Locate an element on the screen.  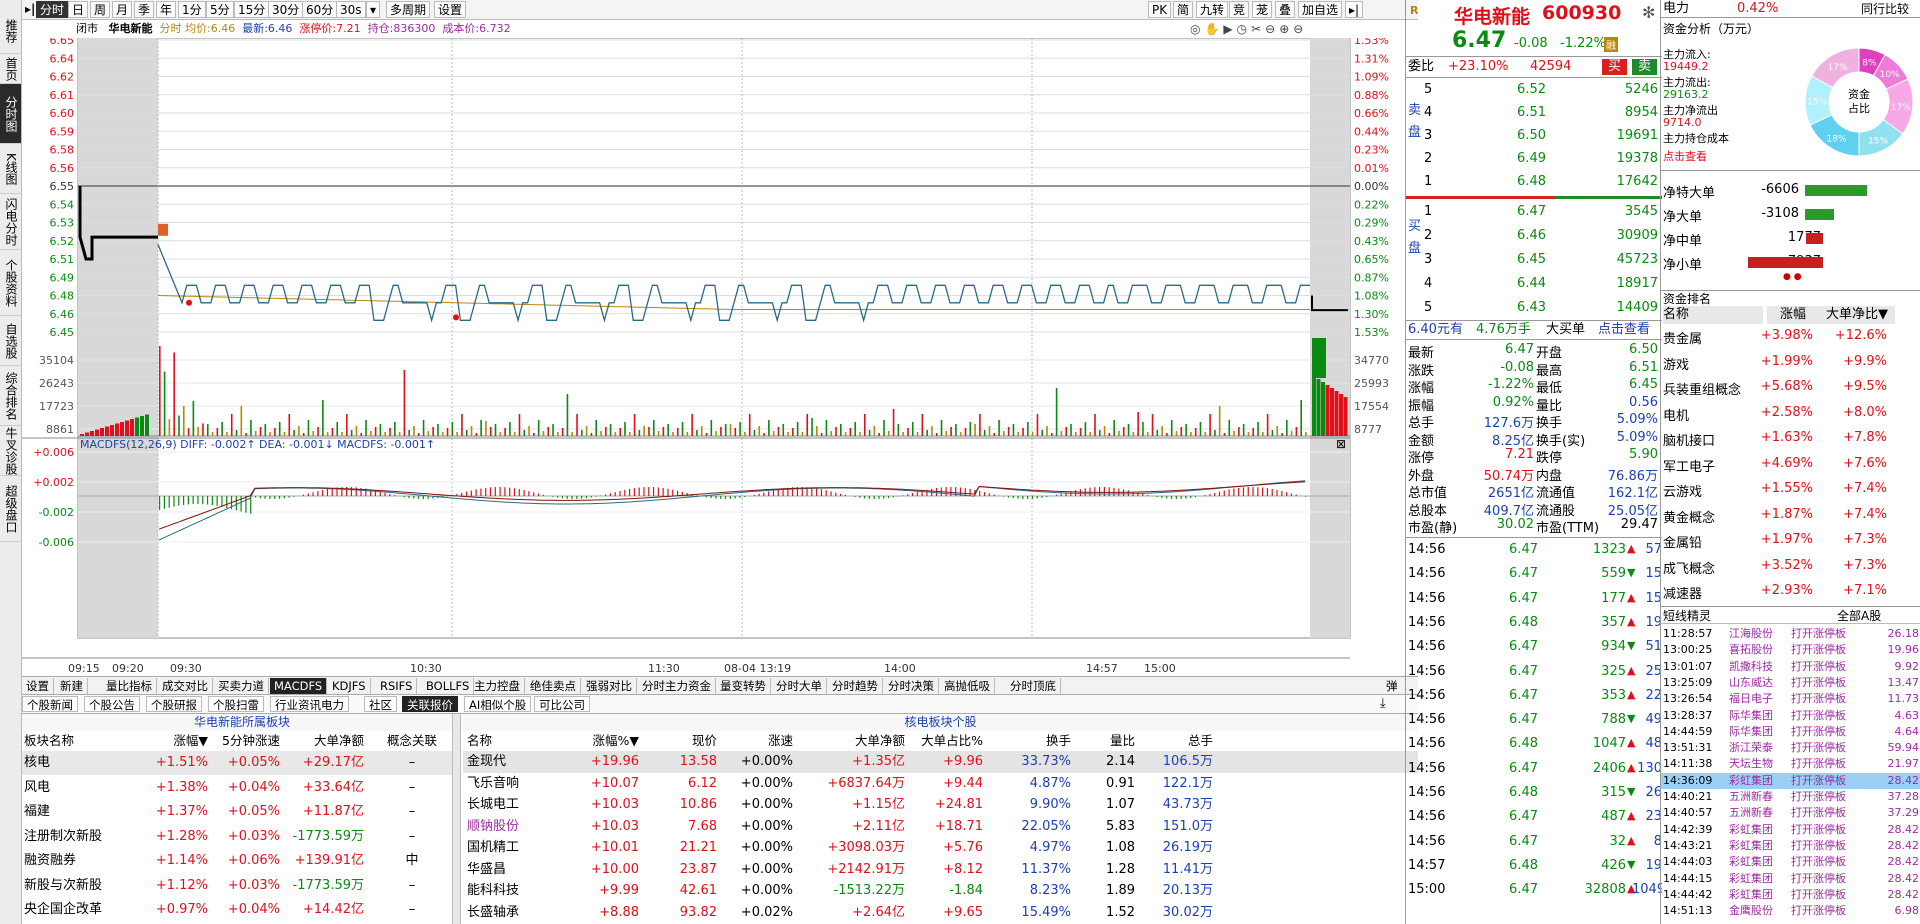
elf-price: 28.42 is located at coordinates (1903, 862).